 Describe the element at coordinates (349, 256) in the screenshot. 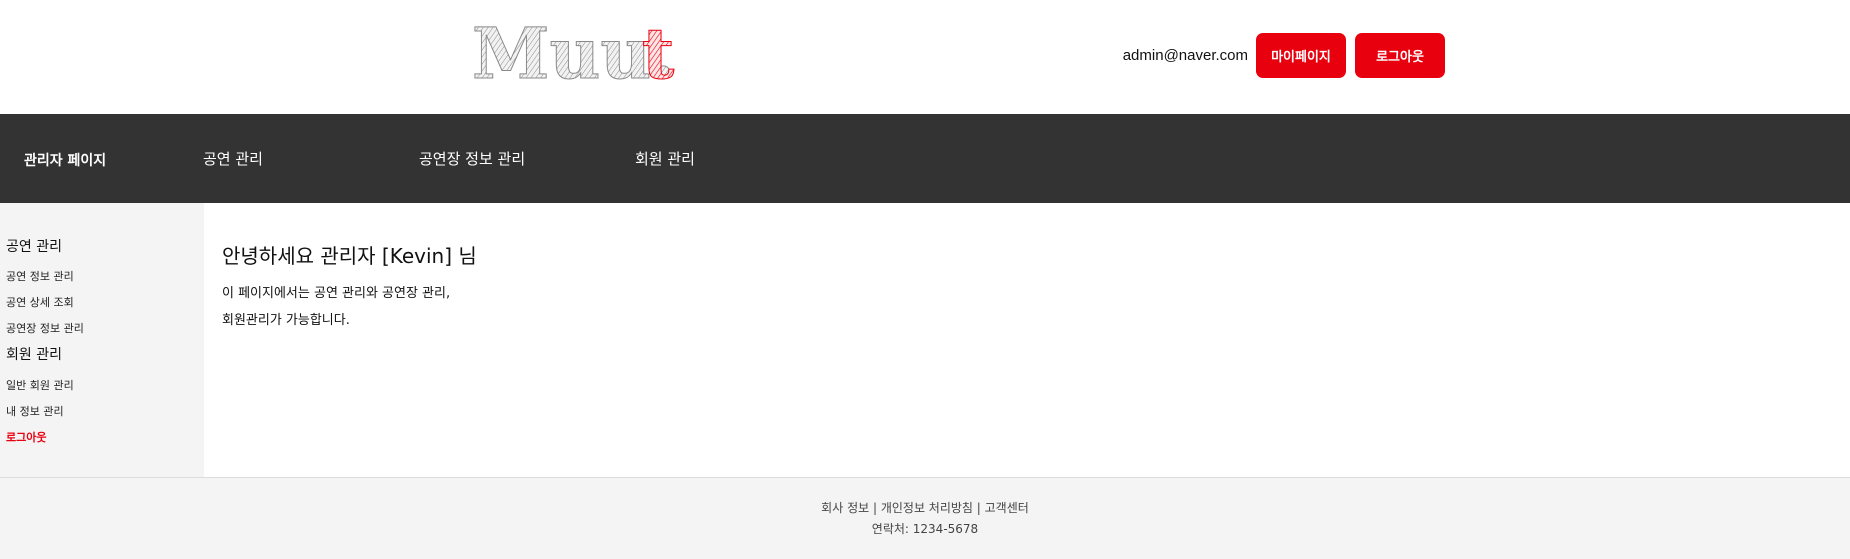

I see `page-title: 안녕하세요 관리자 [Kevin] 님` at that location.